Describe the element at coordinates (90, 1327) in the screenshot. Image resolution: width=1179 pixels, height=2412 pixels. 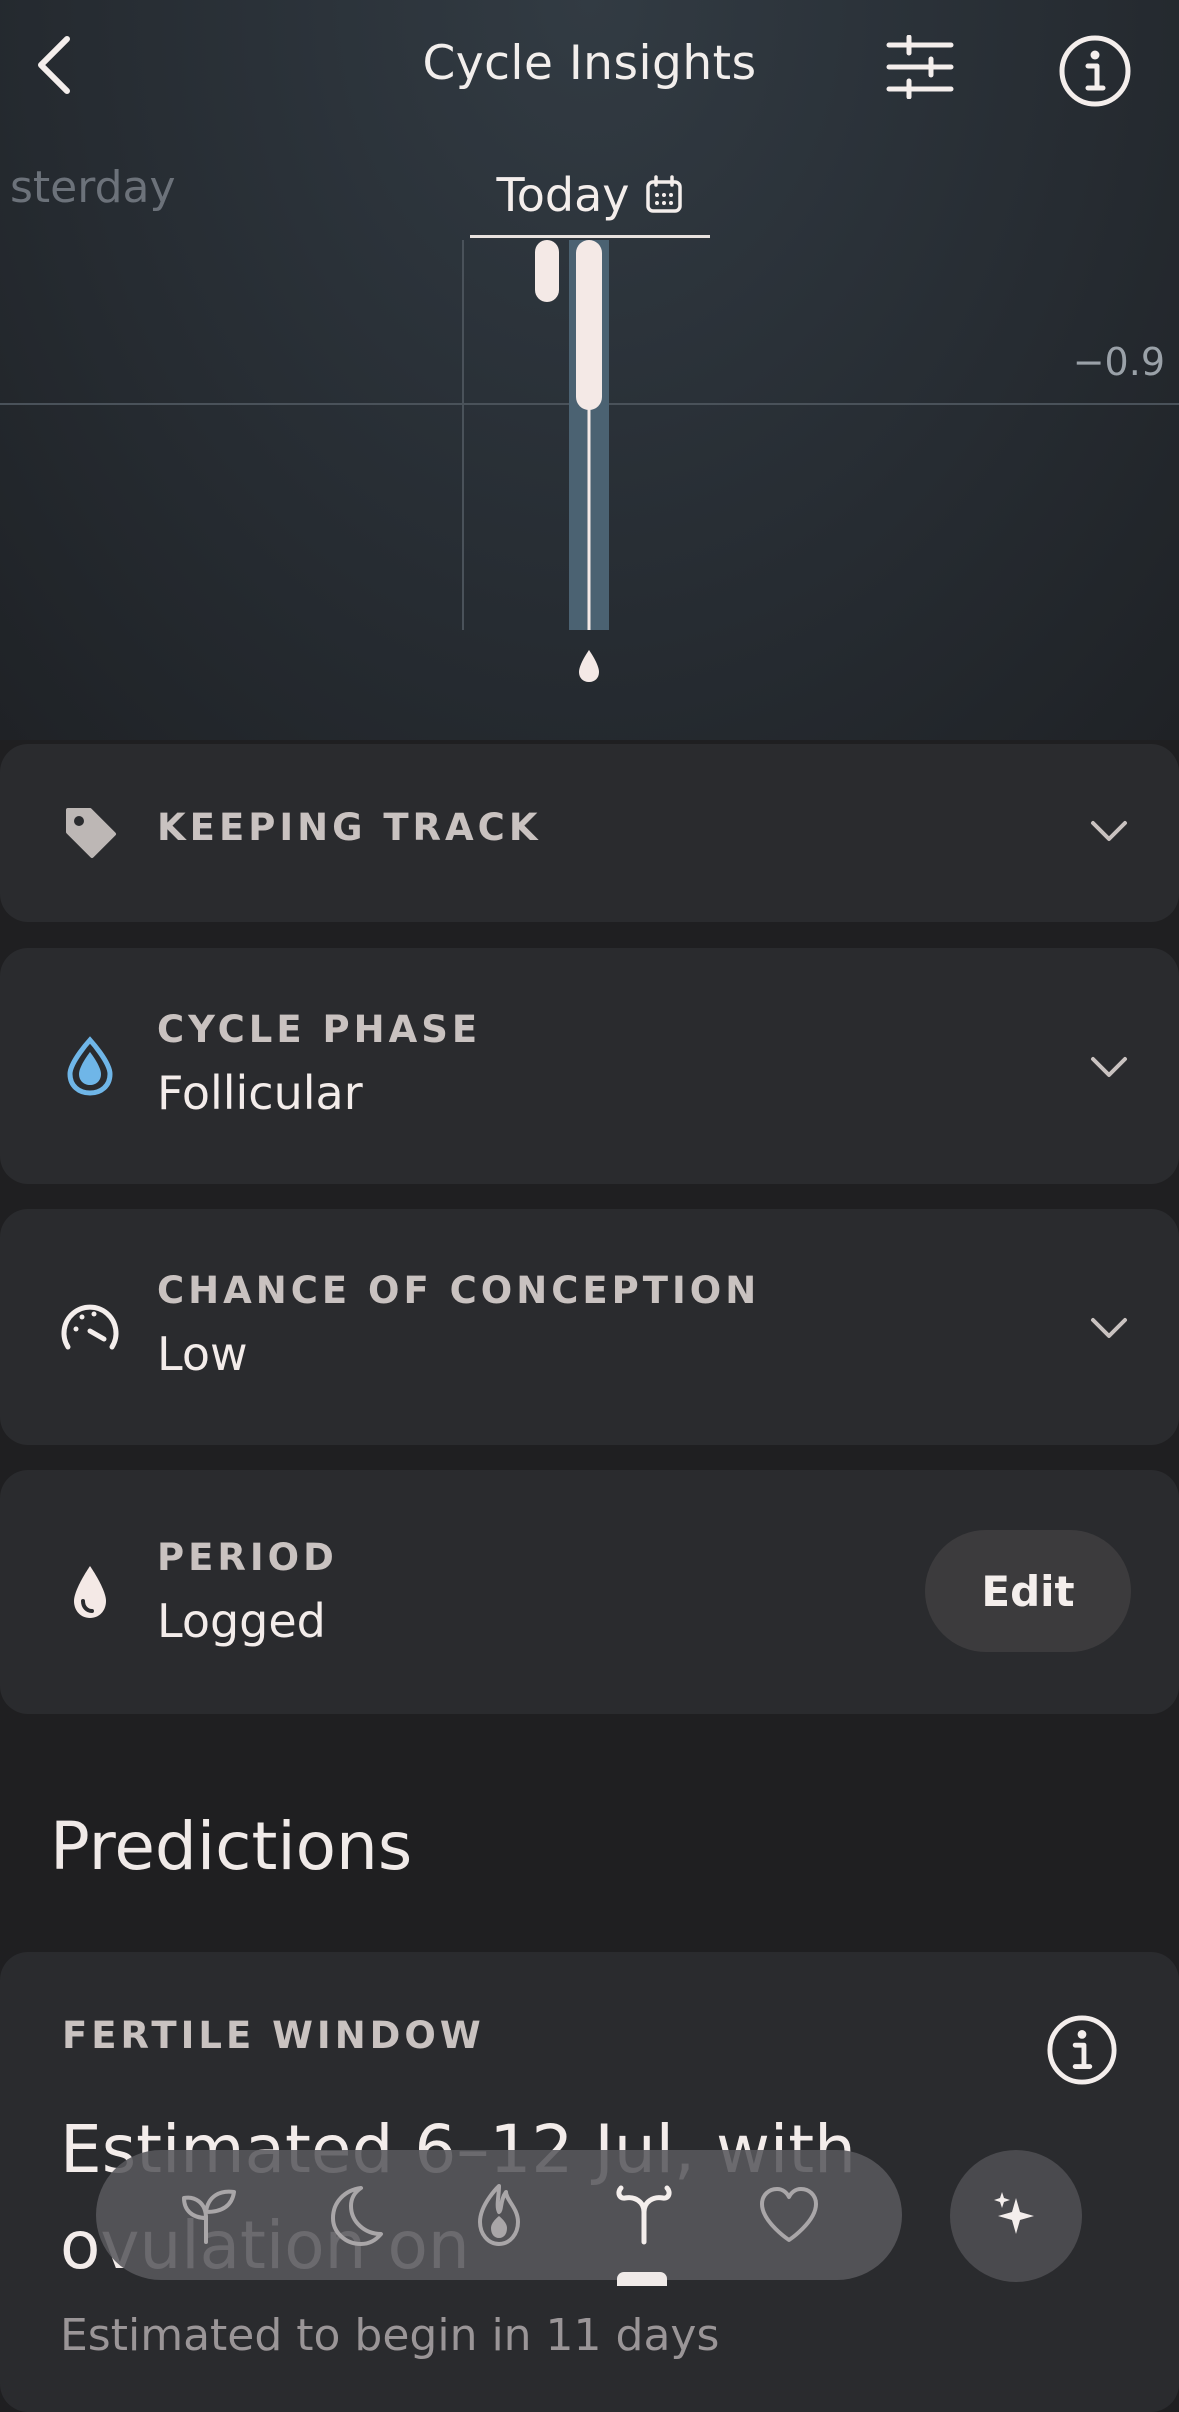
I see `gauge-icon` at that location.